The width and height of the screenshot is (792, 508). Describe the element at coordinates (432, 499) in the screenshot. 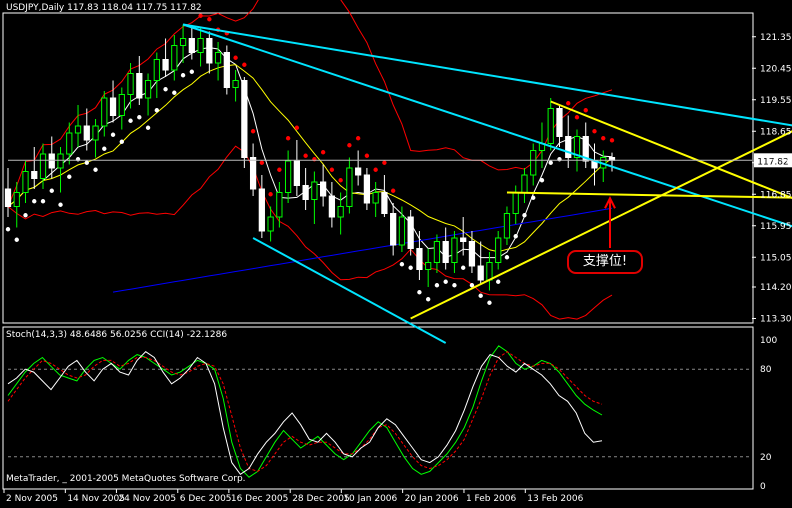

I see `x-tick-label: 20 Jan 2006` at that location.